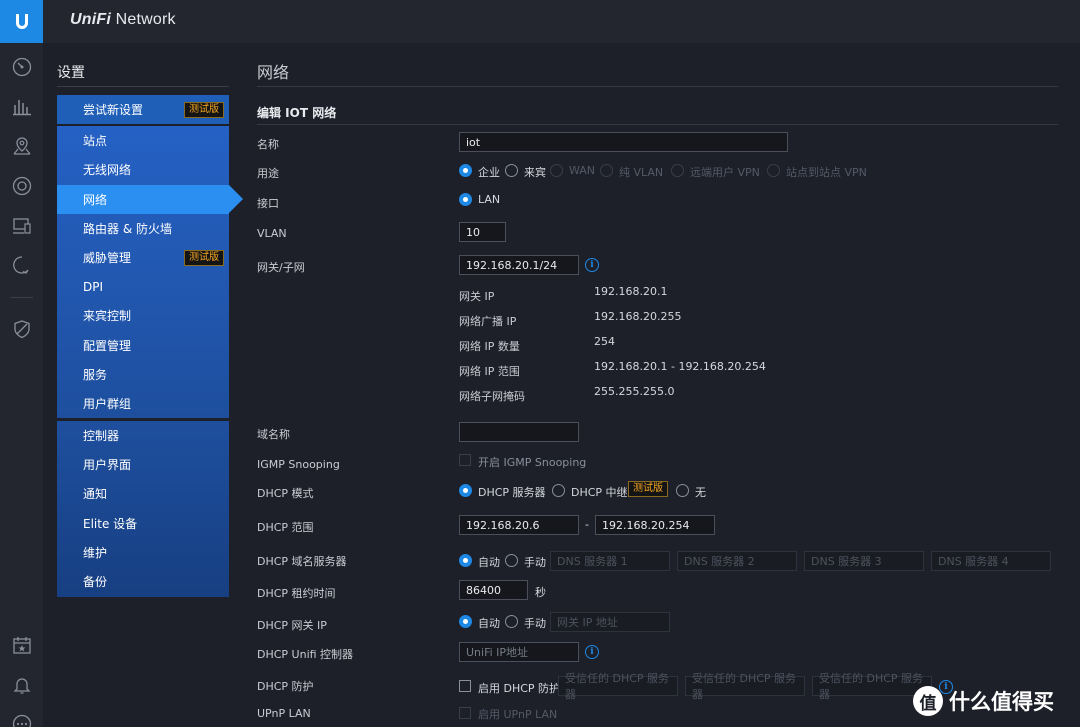 Image resolution: width=1080 pixels, height=727 pixels. I want to click on menu-item-label: 用户群组, so click(107, 404).